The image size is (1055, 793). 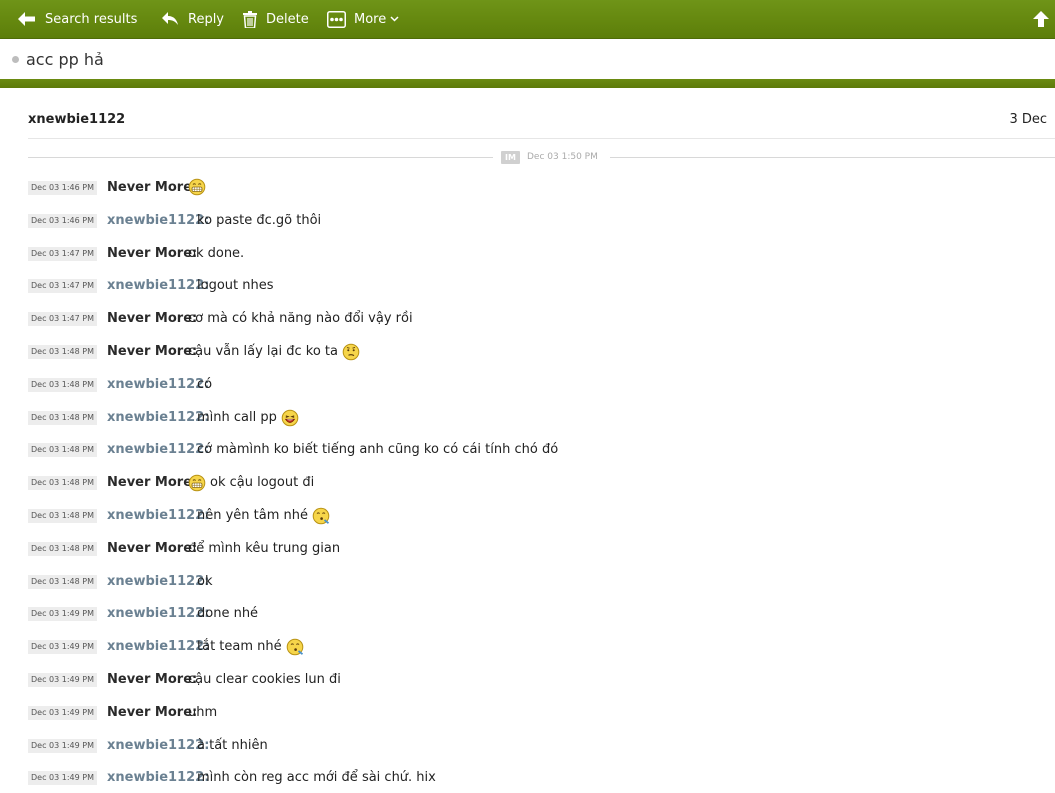 I want to click on message-text: nên yên tâm nhé, so click(x=253, y=515).